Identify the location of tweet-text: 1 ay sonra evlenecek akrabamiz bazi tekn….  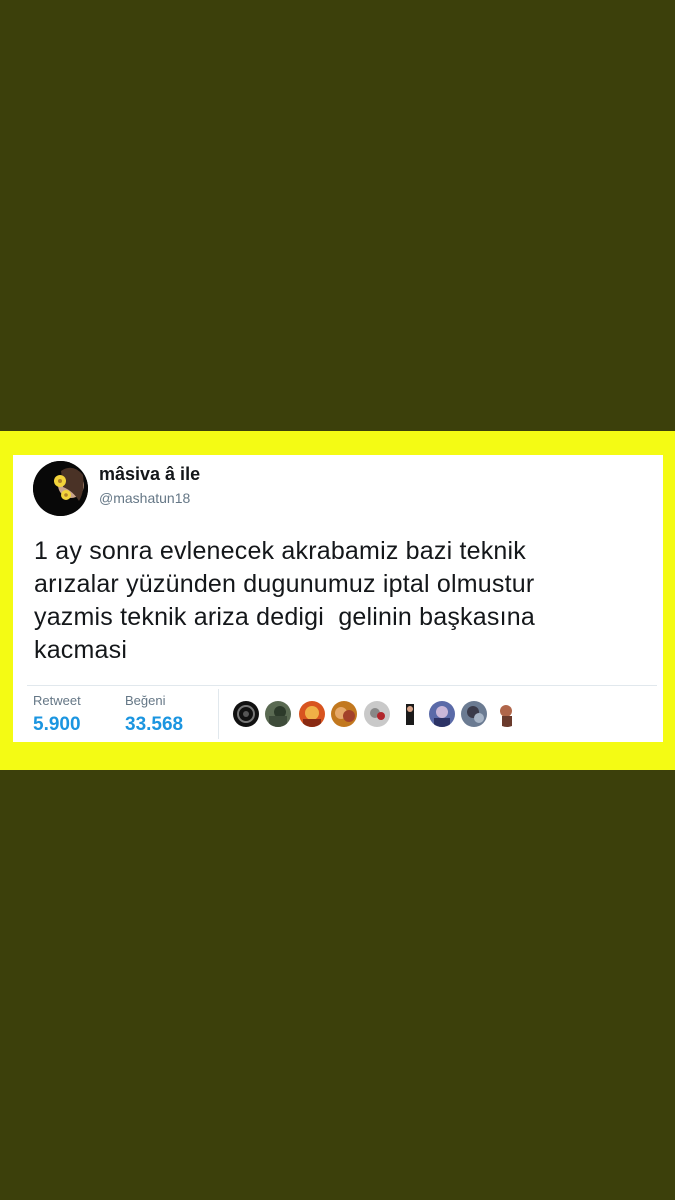
(284, 600).